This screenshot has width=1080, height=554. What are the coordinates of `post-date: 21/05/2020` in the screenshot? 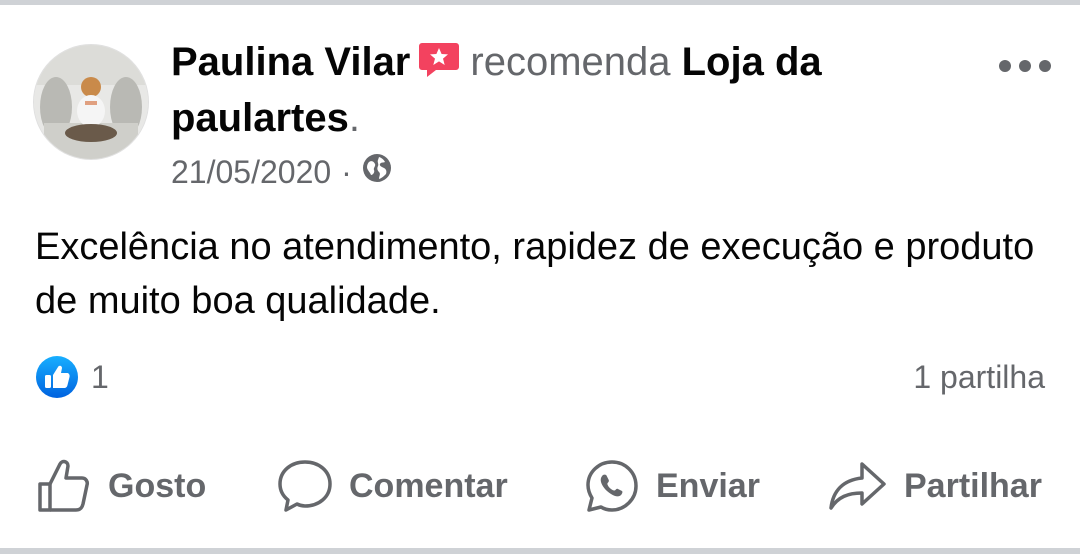 It's located at (251, 172).